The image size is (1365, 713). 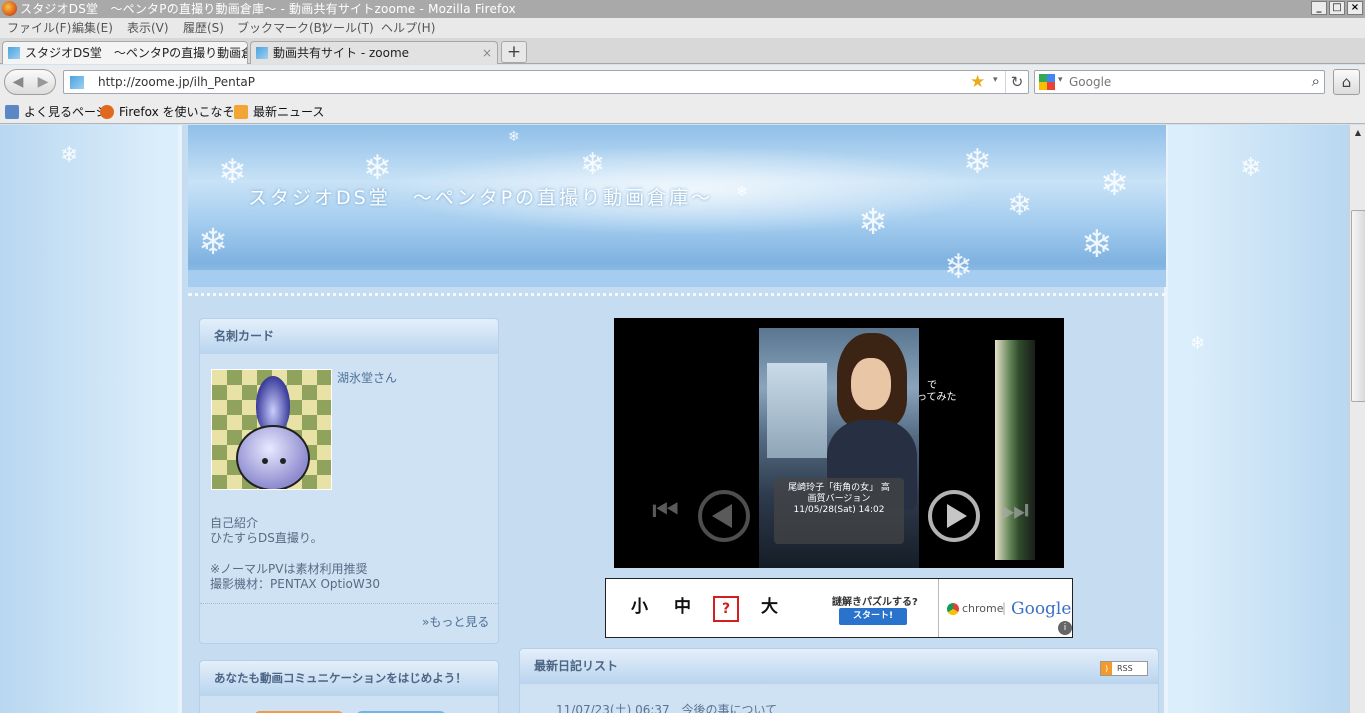 I want to click on bookmarks-toolbar: よく見るページ Firefox を使いこなそう 最新ニュース, so click(x=682, y=112).